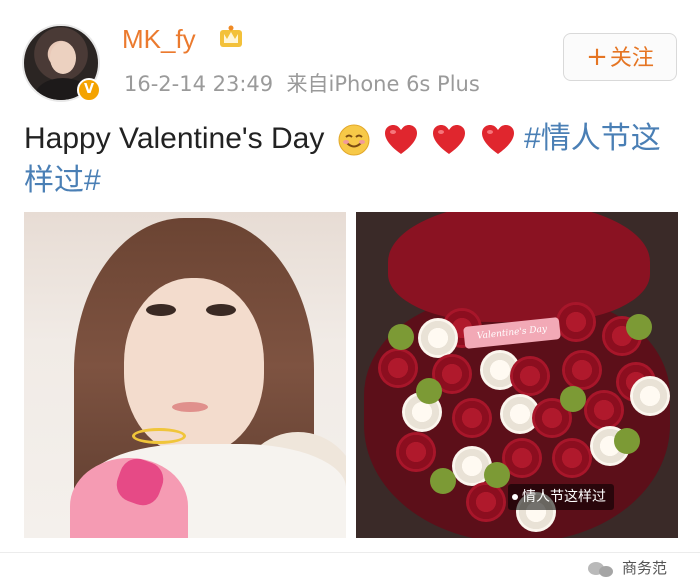  What do you see at coordinates (350, 552) in the screenshot?
I see `divider` at bounding box center [350, 552].